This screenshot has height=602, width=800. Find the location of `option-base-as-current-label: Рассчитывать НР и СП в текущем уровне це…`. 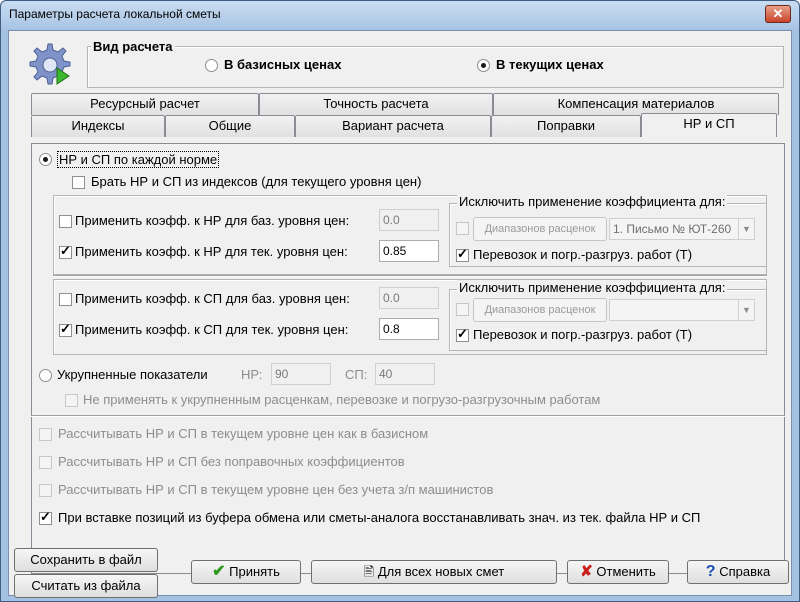

option-base-as-current-label: Рассчитывать НР и СП в текущем уровне це… is located at coordinates (243, 433).